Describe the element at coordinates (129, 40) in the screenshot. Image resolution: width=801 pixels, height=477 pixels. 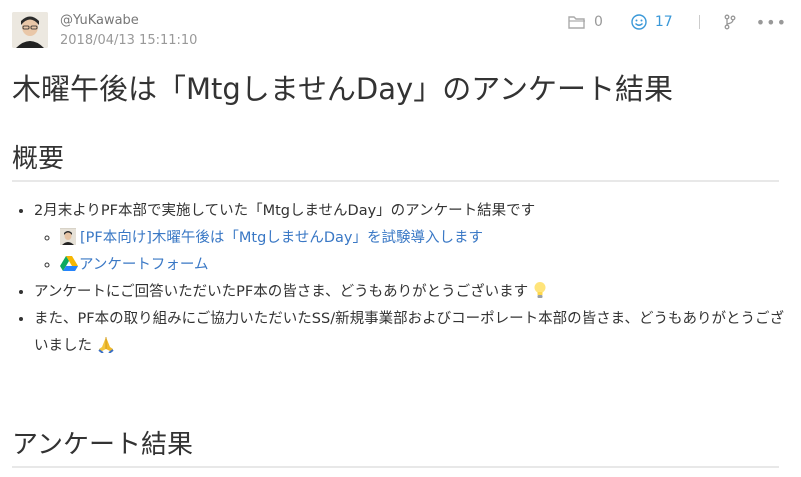
I see `post-date: 2018/04/13 15:11:10` at that location.